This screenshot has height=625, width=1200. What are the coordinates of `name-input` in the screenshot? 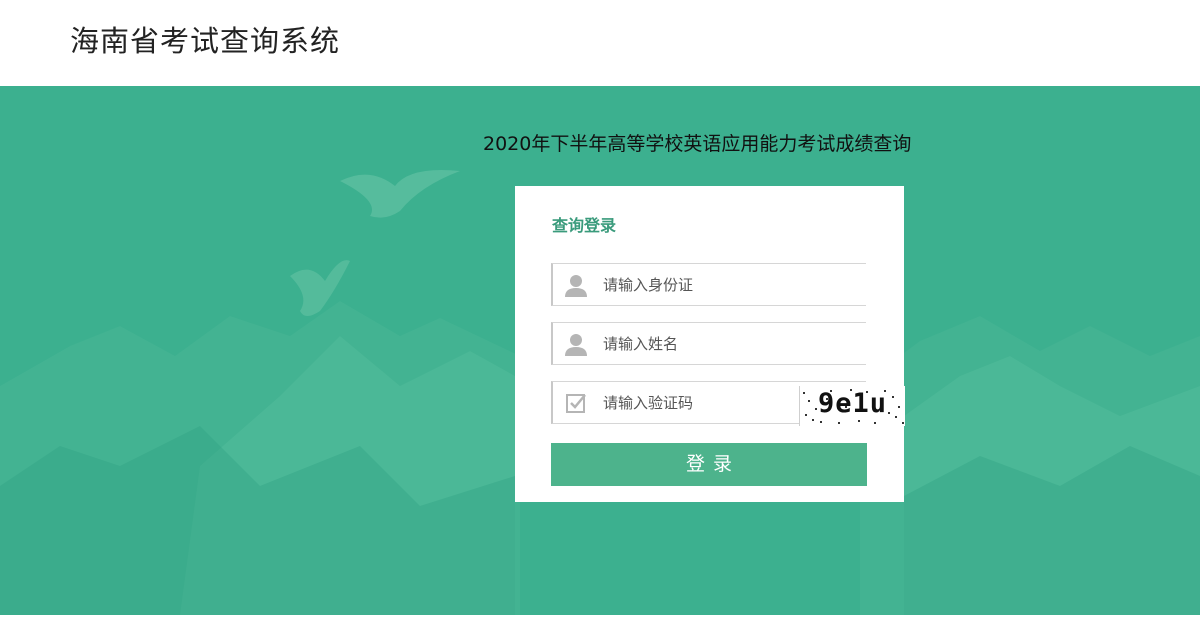 It's located at (678, 344).